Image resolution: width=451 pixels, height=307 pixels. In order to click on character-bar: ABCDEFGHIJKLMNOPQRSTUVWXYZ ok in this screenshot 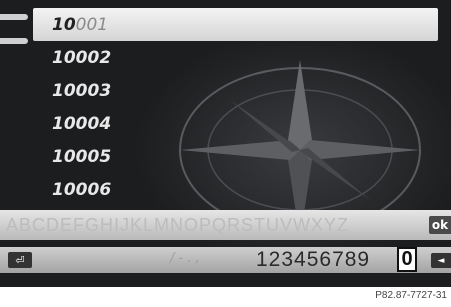, I will do `click(225, 225)`.